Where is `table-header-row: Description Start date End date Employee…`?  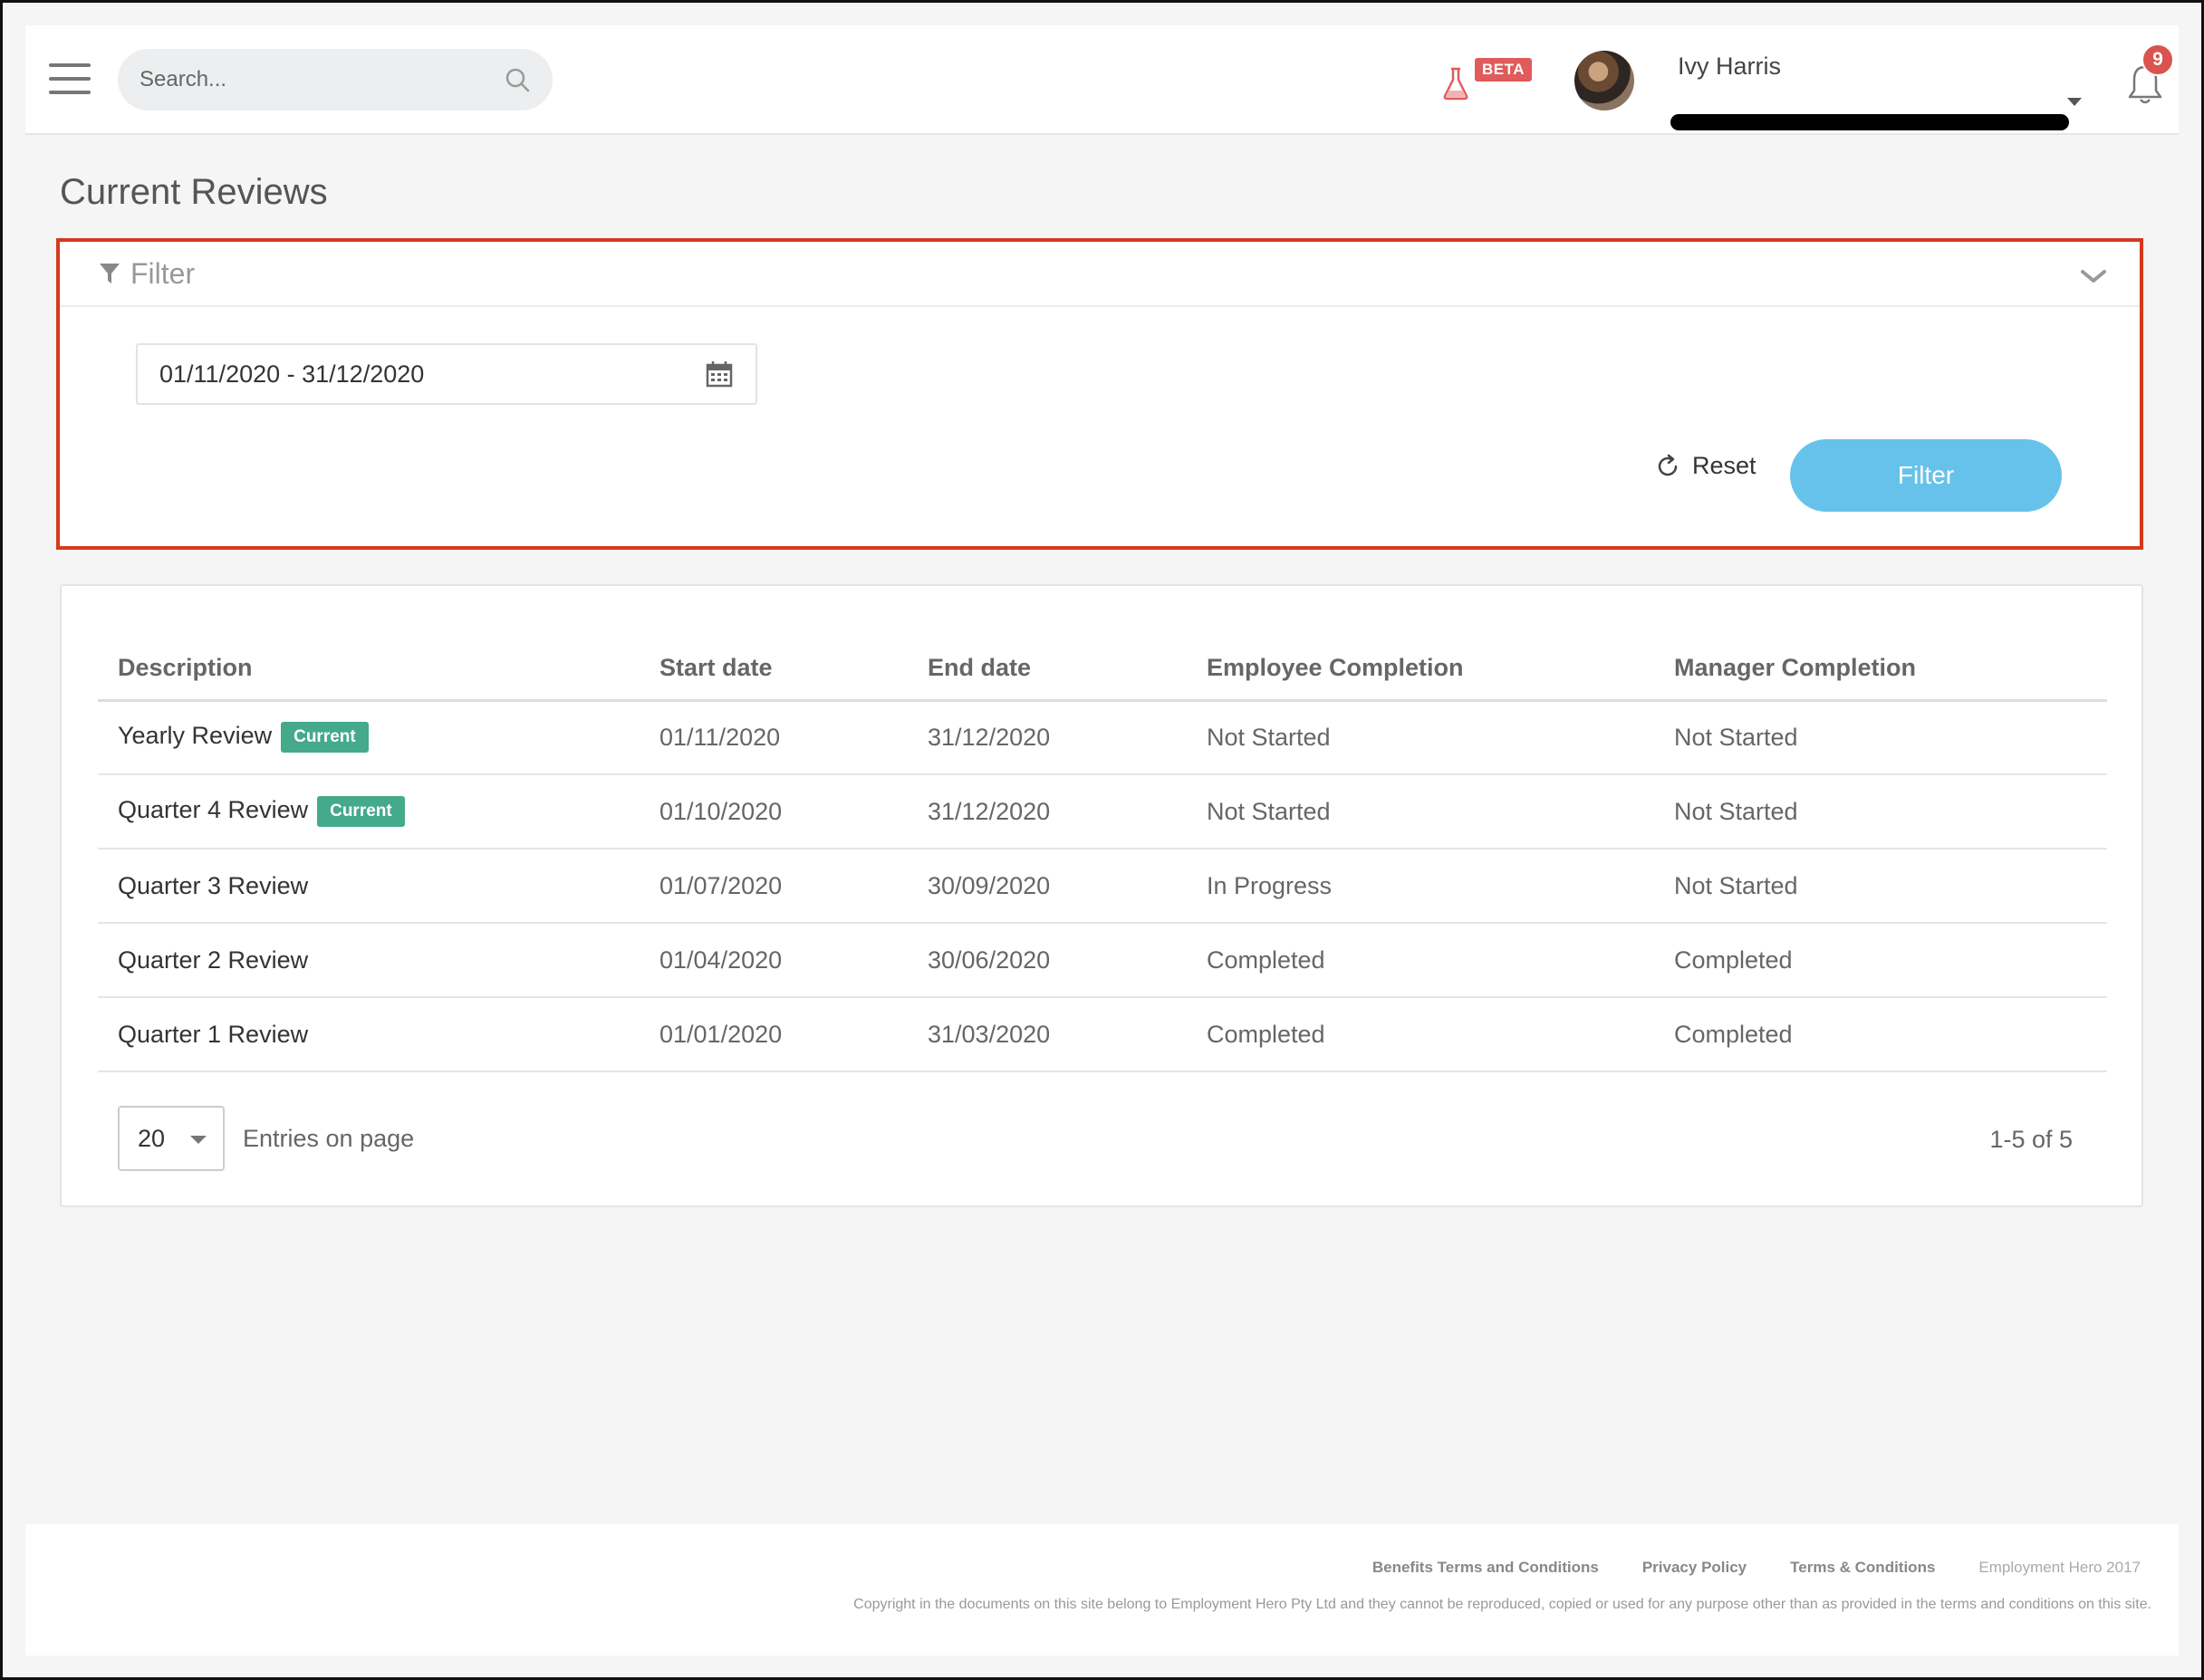 table-header-row: Description Start date End date Employee… is located at coordinates (1102, 669).